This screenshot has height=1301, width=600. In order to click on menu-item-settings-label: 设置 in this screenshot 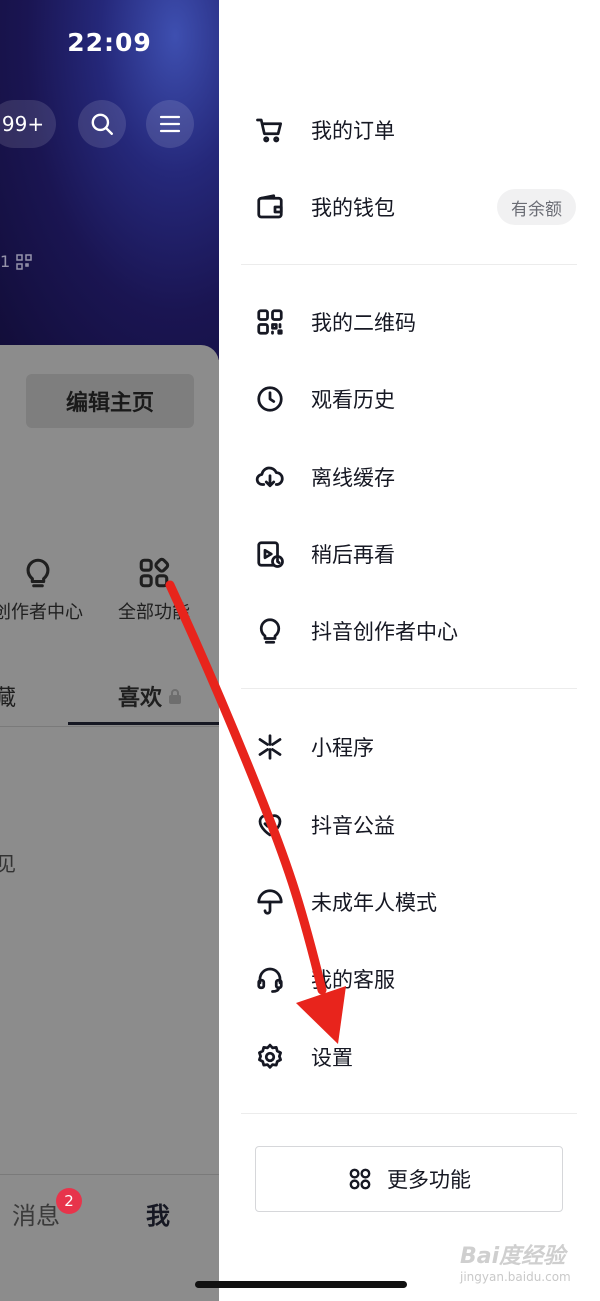, I will do `click(332, 1058)`.